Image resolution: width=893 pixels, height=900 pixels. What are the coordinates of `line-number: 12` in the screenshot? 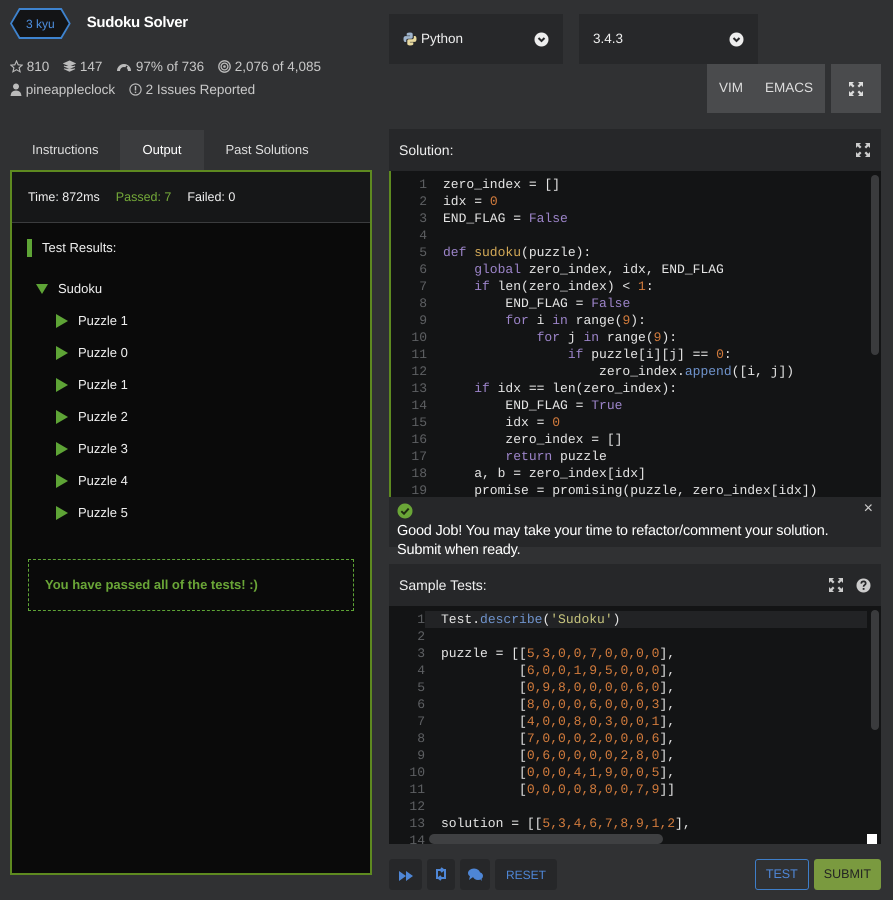 It's located at (416, 806).